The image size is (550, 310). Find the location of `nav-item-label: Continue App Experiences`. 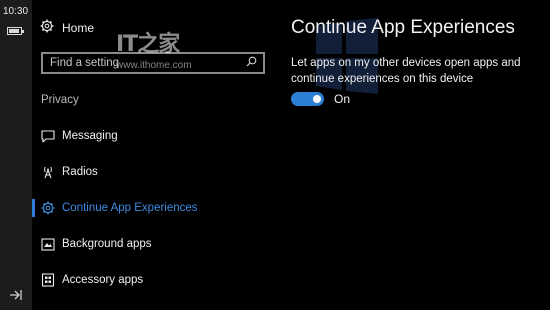

nav-item-label: Continue App Experiences is located at coordinates (130, 208).